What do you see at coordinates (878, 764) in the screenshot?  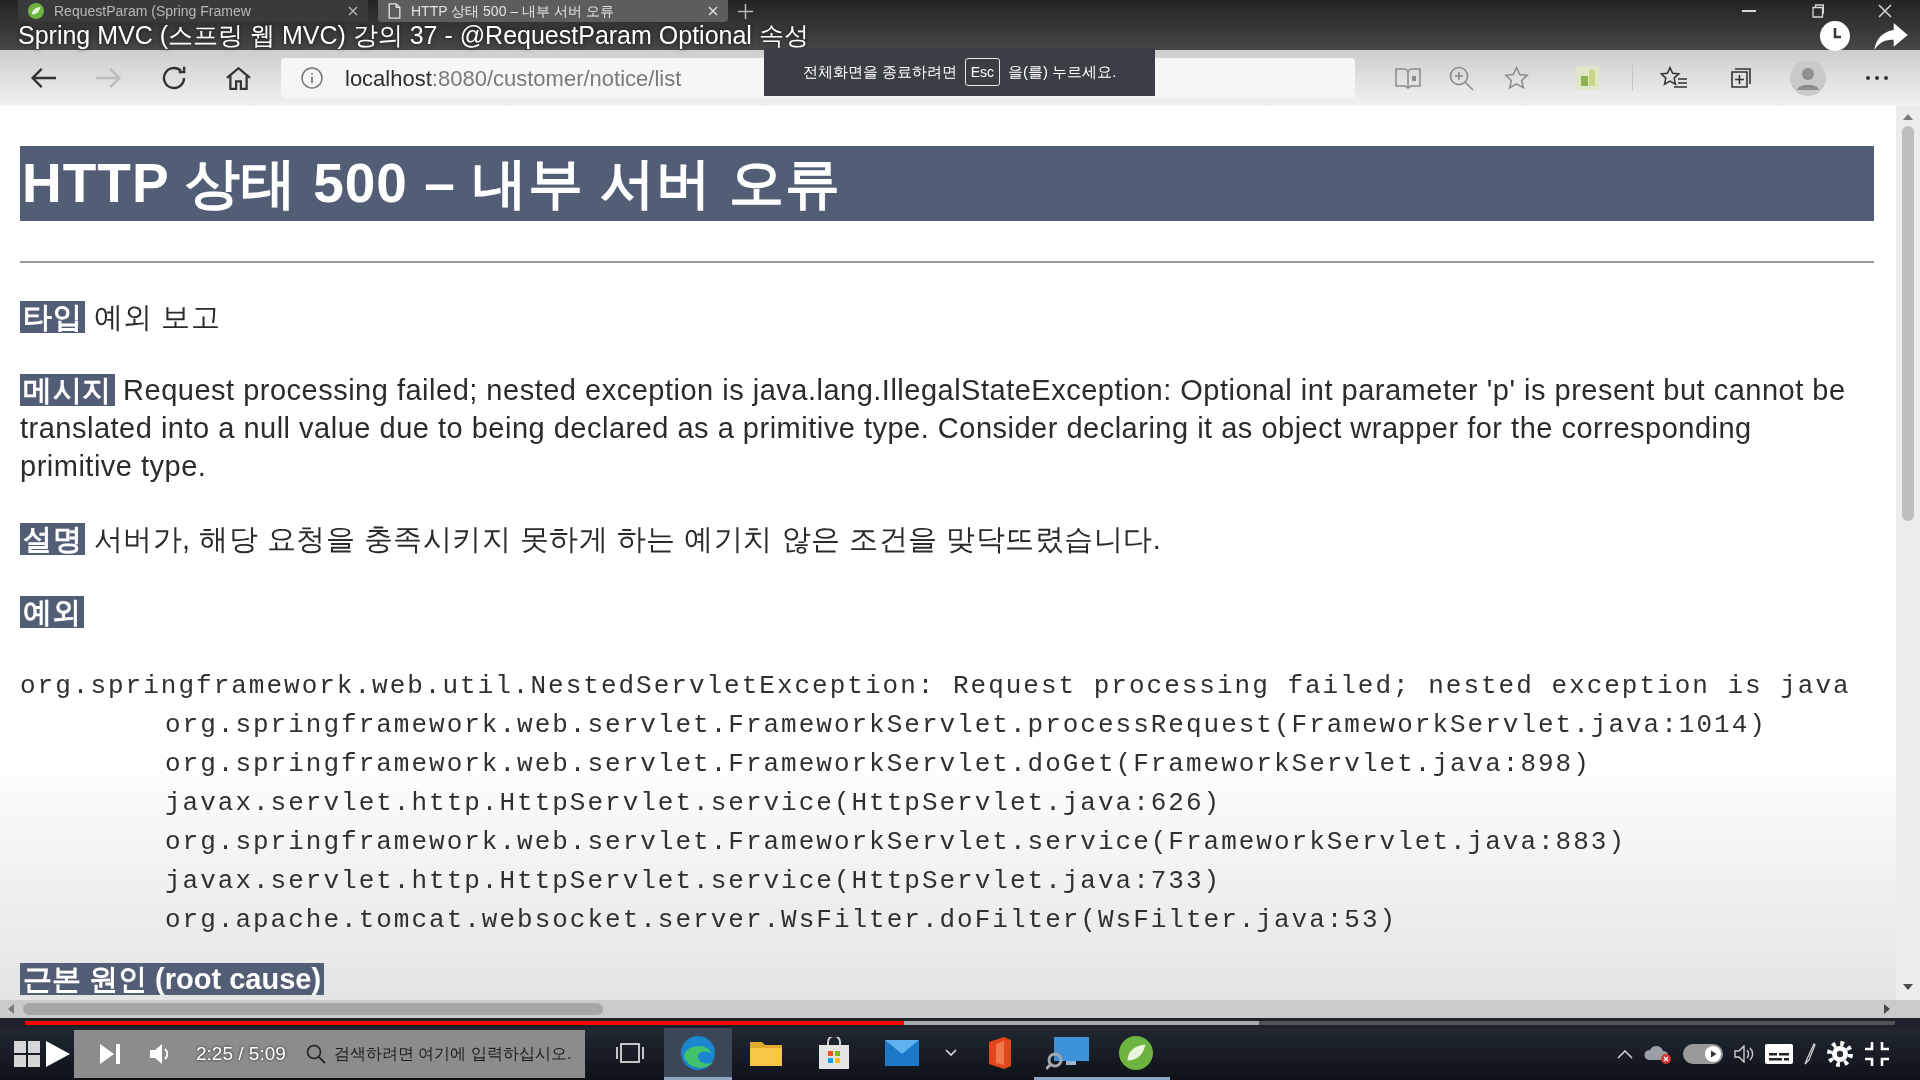 I see `stack-trace-line: org.springframework.web.servlet.FrameworkServlet.doGet(FrameworkServlet.java:898)` at bounding box center [878, 764].